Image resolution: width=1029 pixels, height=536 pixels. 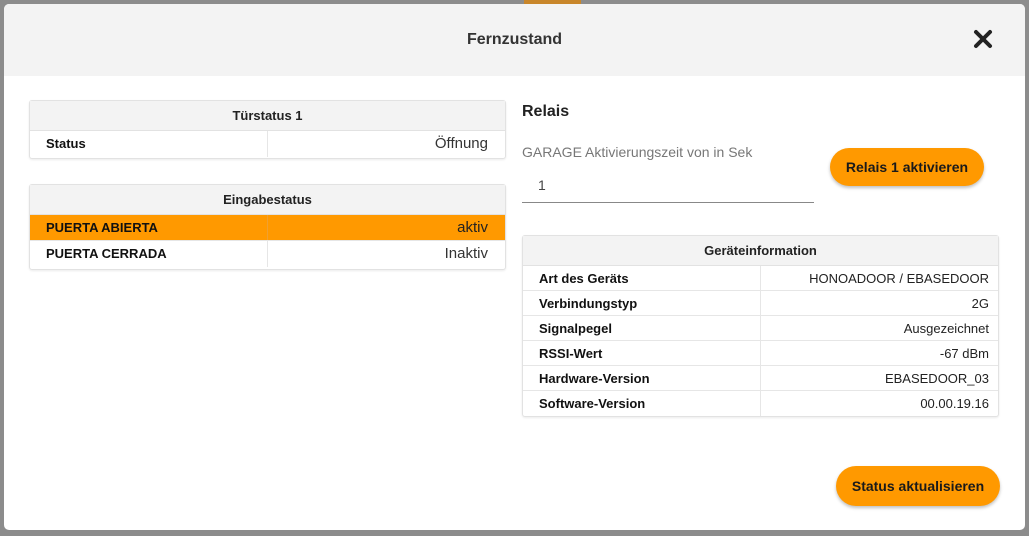 I want to click on connection-type-label: Verbindungstyp, so click(x=642, y=303).